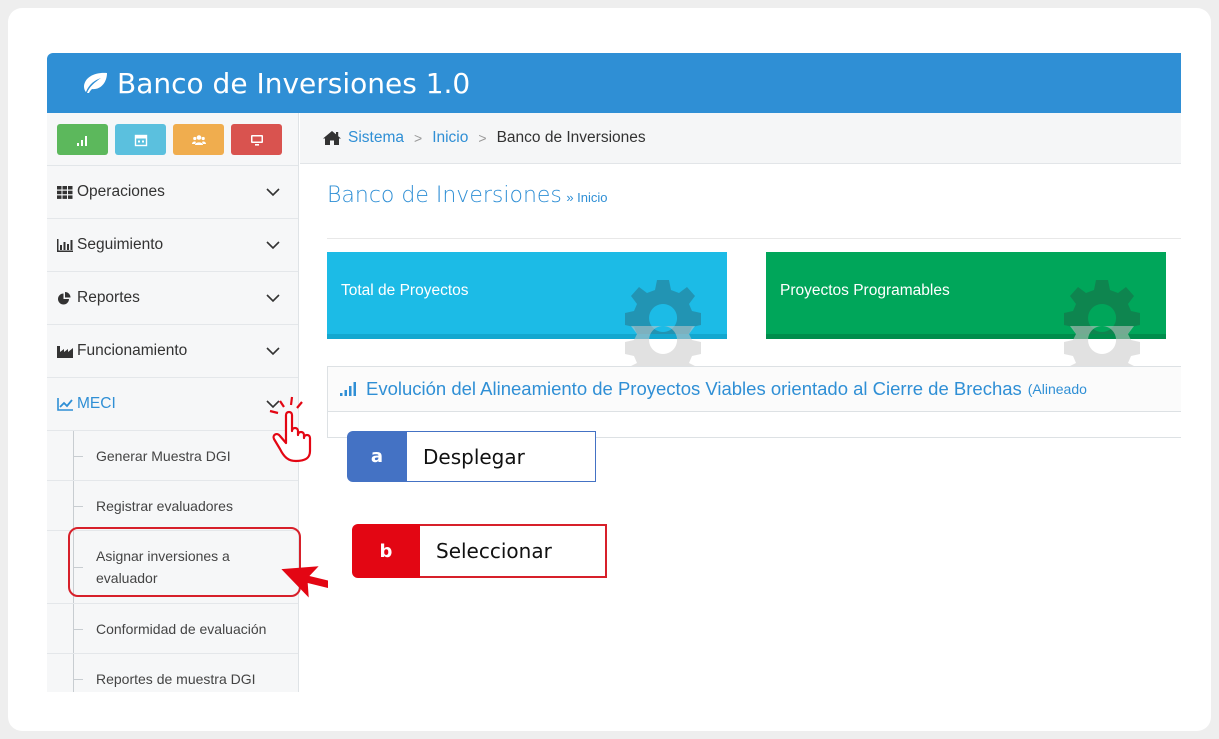 The width and height of the screenshot is (1219, 739). What do you see at coordinates (172, 192) in the screenshot?
I see `sidebar-item-operaciones: Operaciones` at bounding box center [172, 192].